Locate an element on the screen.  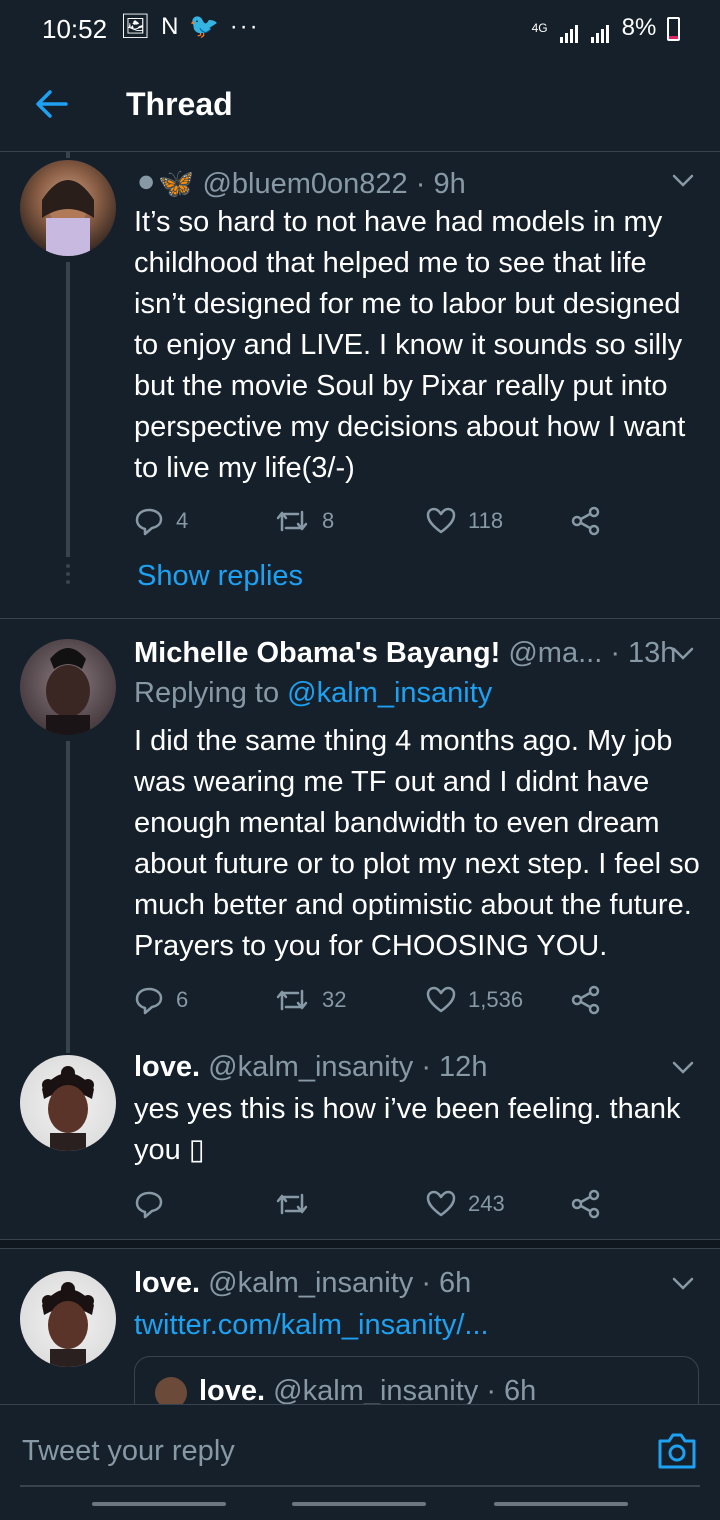
nav-recents is located at coordinates (159, 1504).